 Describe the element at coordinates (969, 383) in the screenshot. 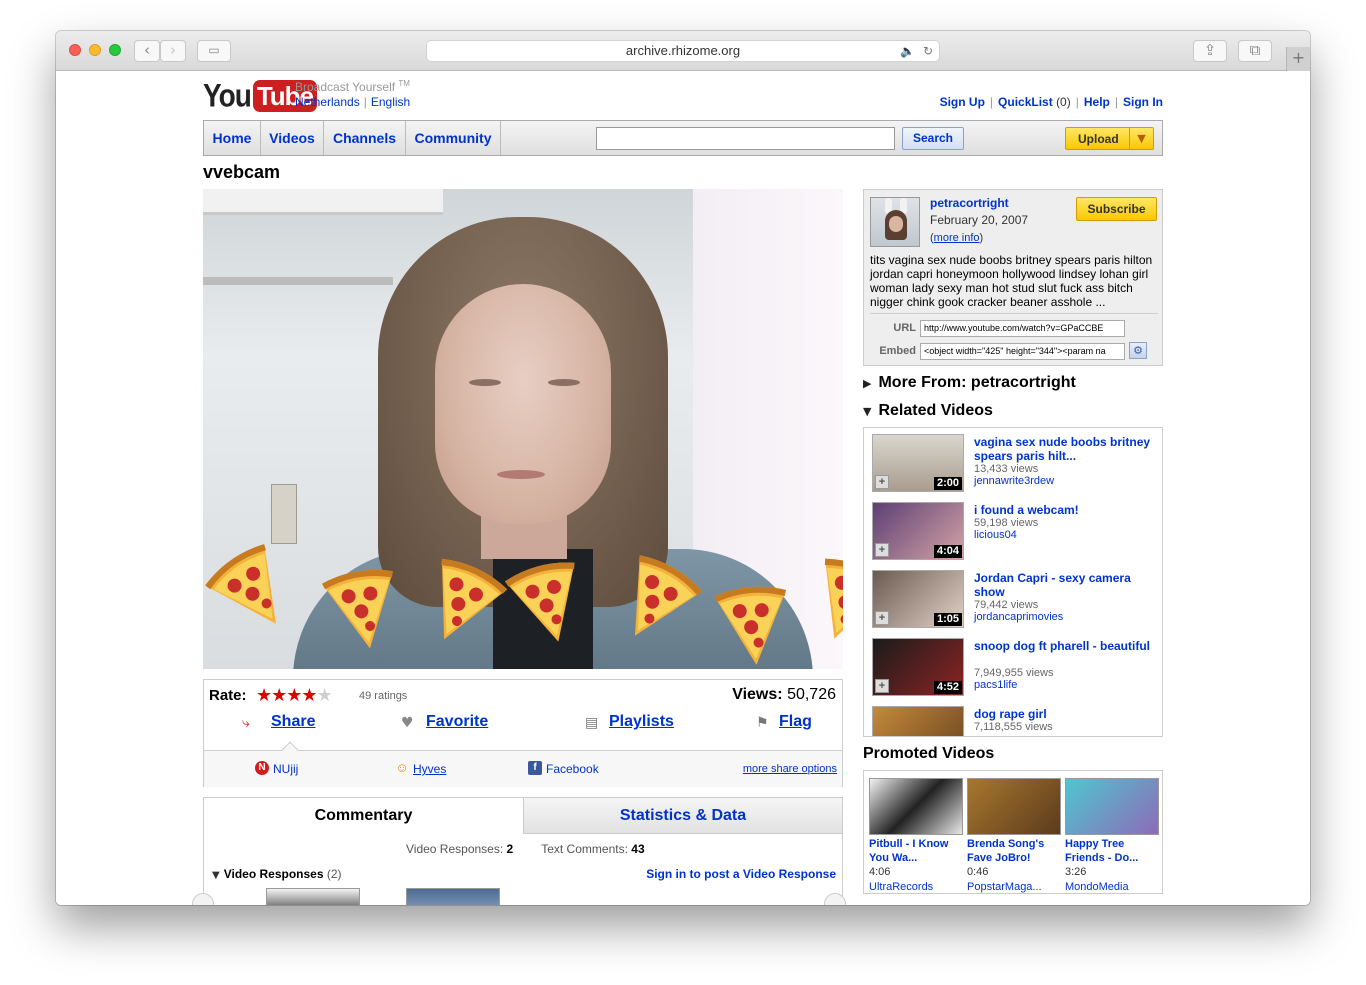

I see `more-from-header: ▶ More From: petracortright` at that location.